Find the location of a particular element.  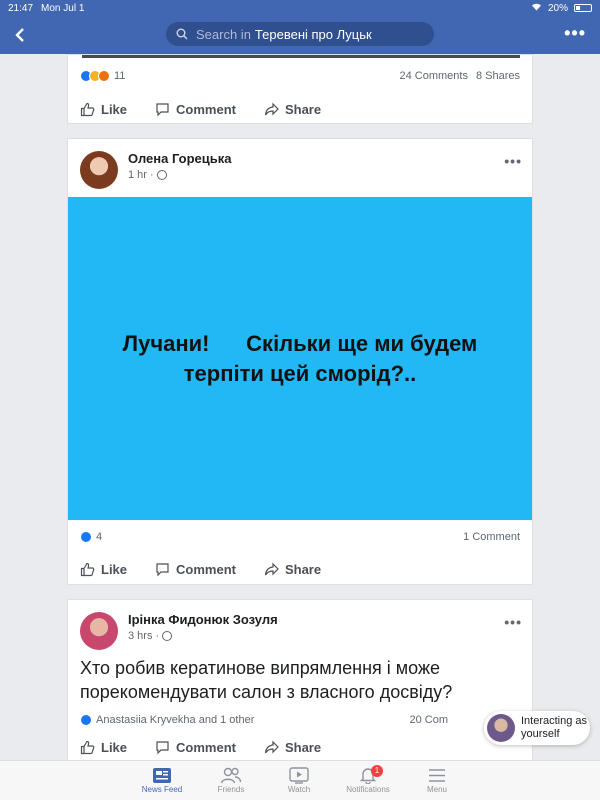

notification-badge: 1 is located at coordinates (377, 771).